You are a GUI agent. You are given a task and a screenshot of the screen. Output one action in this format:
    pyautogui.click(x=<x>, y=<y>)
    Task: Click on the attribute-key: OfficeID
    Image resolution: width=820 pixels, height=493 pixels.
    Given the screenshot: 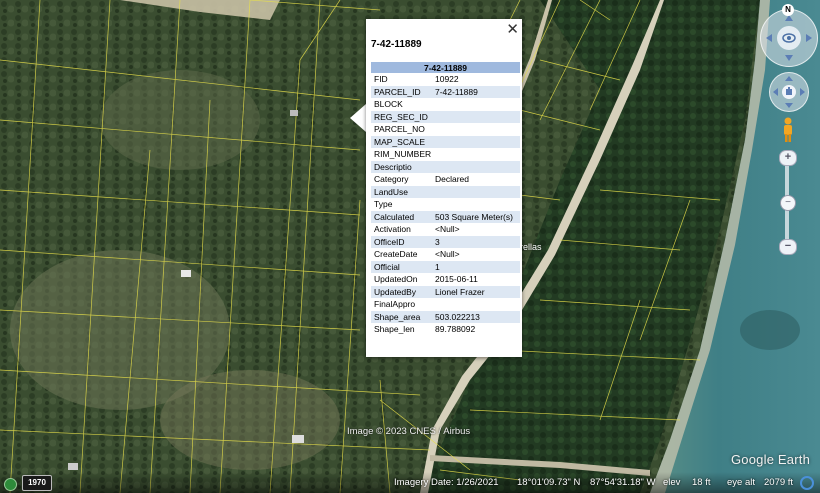 What is the action you would take?
    pyautogui.click(x=401, y=241)
    